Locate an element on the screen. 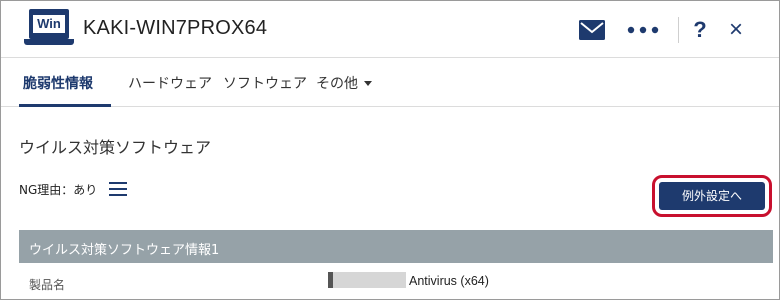  tab-hardware: ハードウェア is located at coordinates (170, 83).